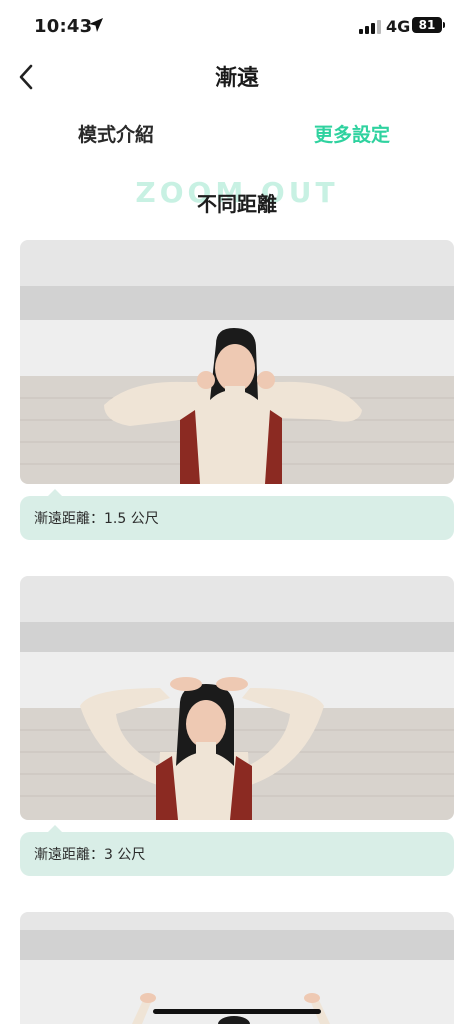 This screenshot has width=474, height=1024. Describe the element at coordinates (444, 25) in the screenshot. I see `battery-tip` at that location.